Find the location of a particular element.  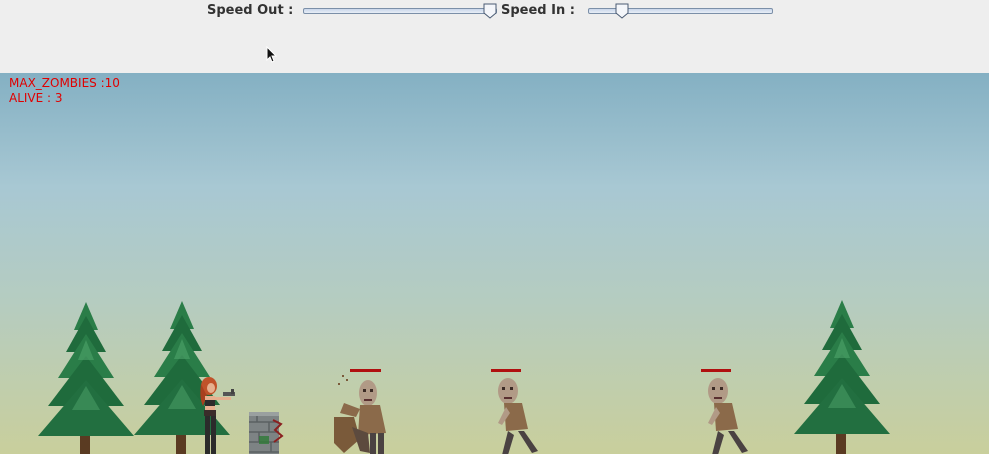

speed-out-slider is located at coordinates (400, 11).